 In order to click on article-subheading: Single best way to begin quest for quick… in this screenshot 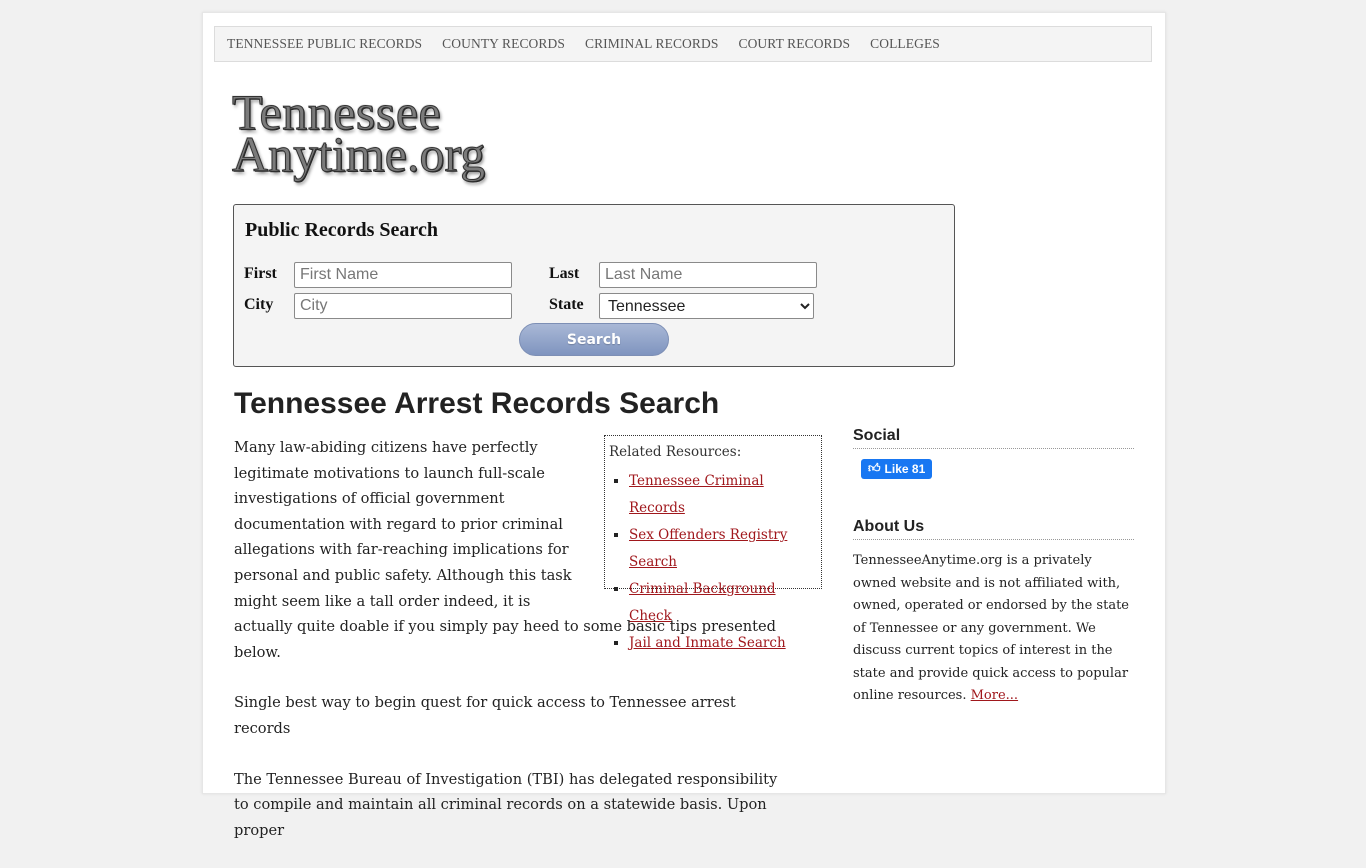, I will do `click(485, 715)`.